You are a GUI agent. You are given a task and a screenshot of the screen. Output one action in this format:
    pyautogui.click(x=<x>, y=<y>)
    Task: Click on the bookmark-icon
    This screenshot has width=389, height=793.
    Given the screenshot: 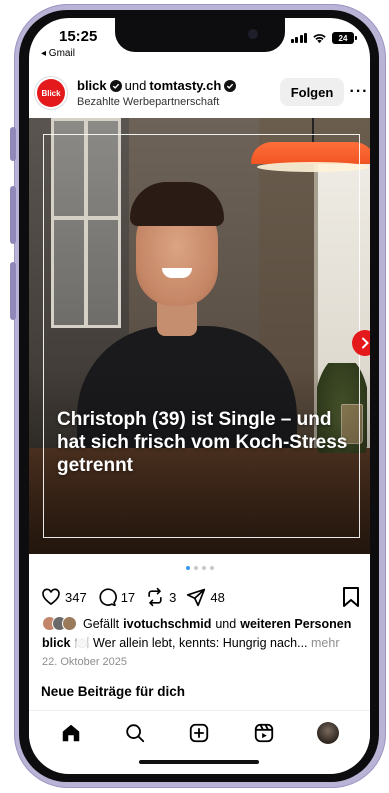 What is the action you would take?
    pyautogui.click(x=351, y=597)
    